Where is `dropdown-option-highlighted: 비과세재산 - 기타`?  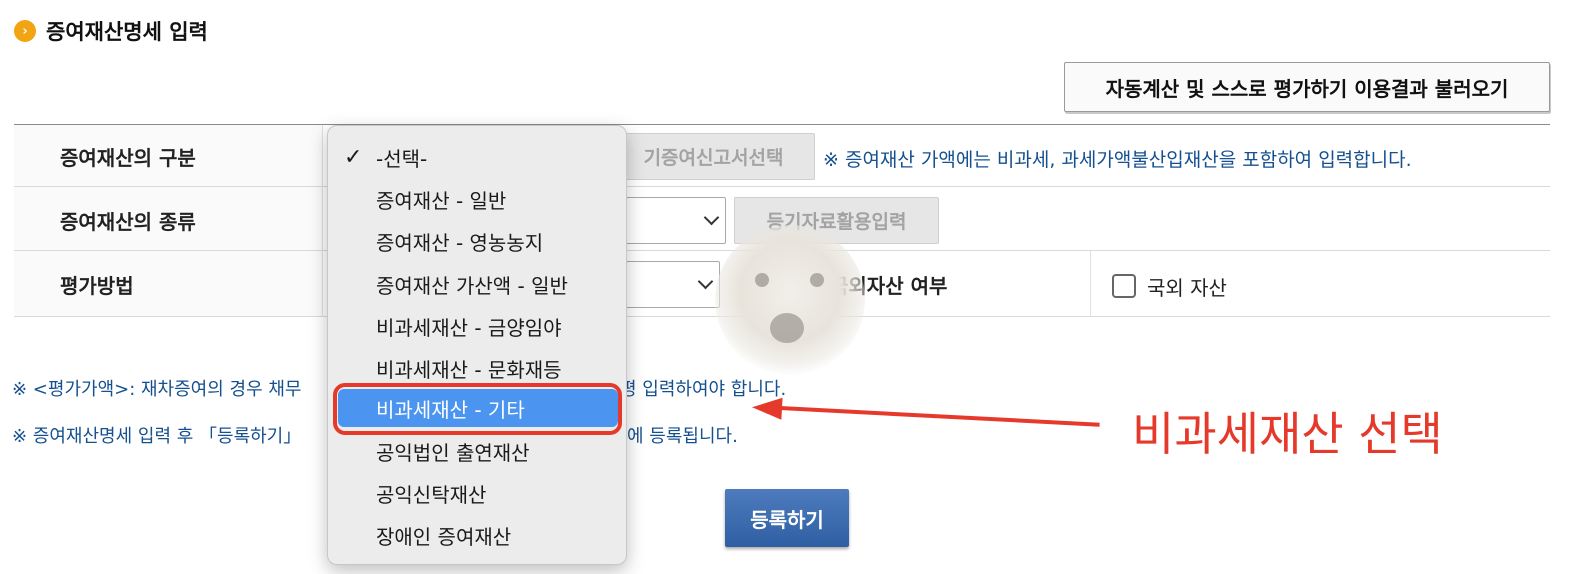
dropdown-option-highlighted: 비과세재산 - 기타 is located at coordinates (478, 408).